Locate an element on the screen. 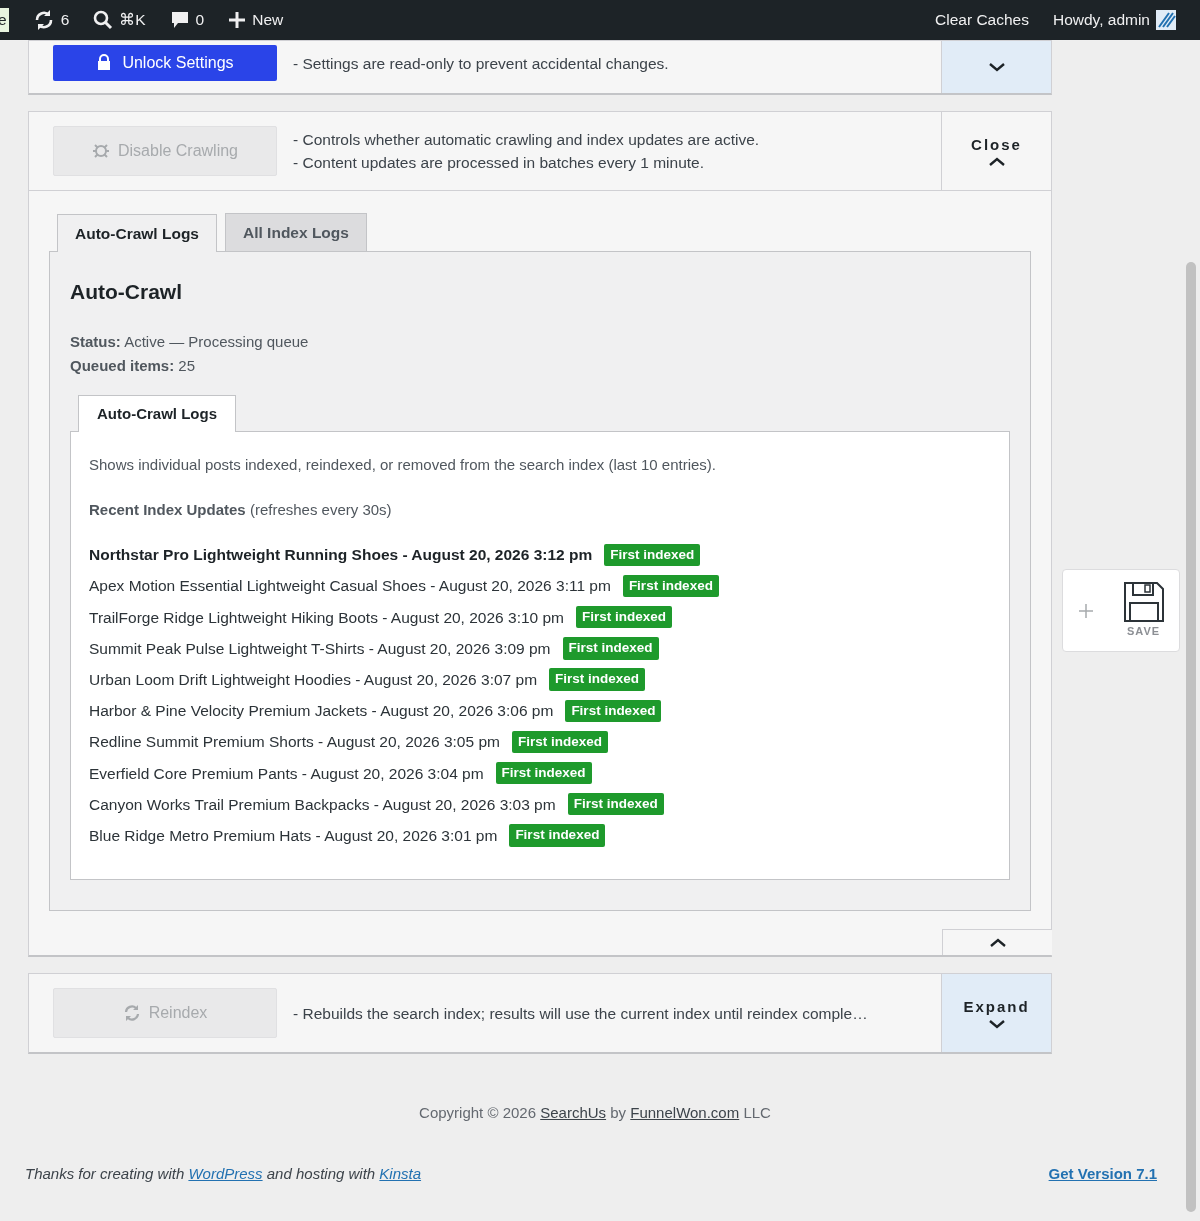  log-entry-text: Canyon Works Trail Premium Backpacks - August 20, 2026 3:03 pm is located at coordinates (322, 804).